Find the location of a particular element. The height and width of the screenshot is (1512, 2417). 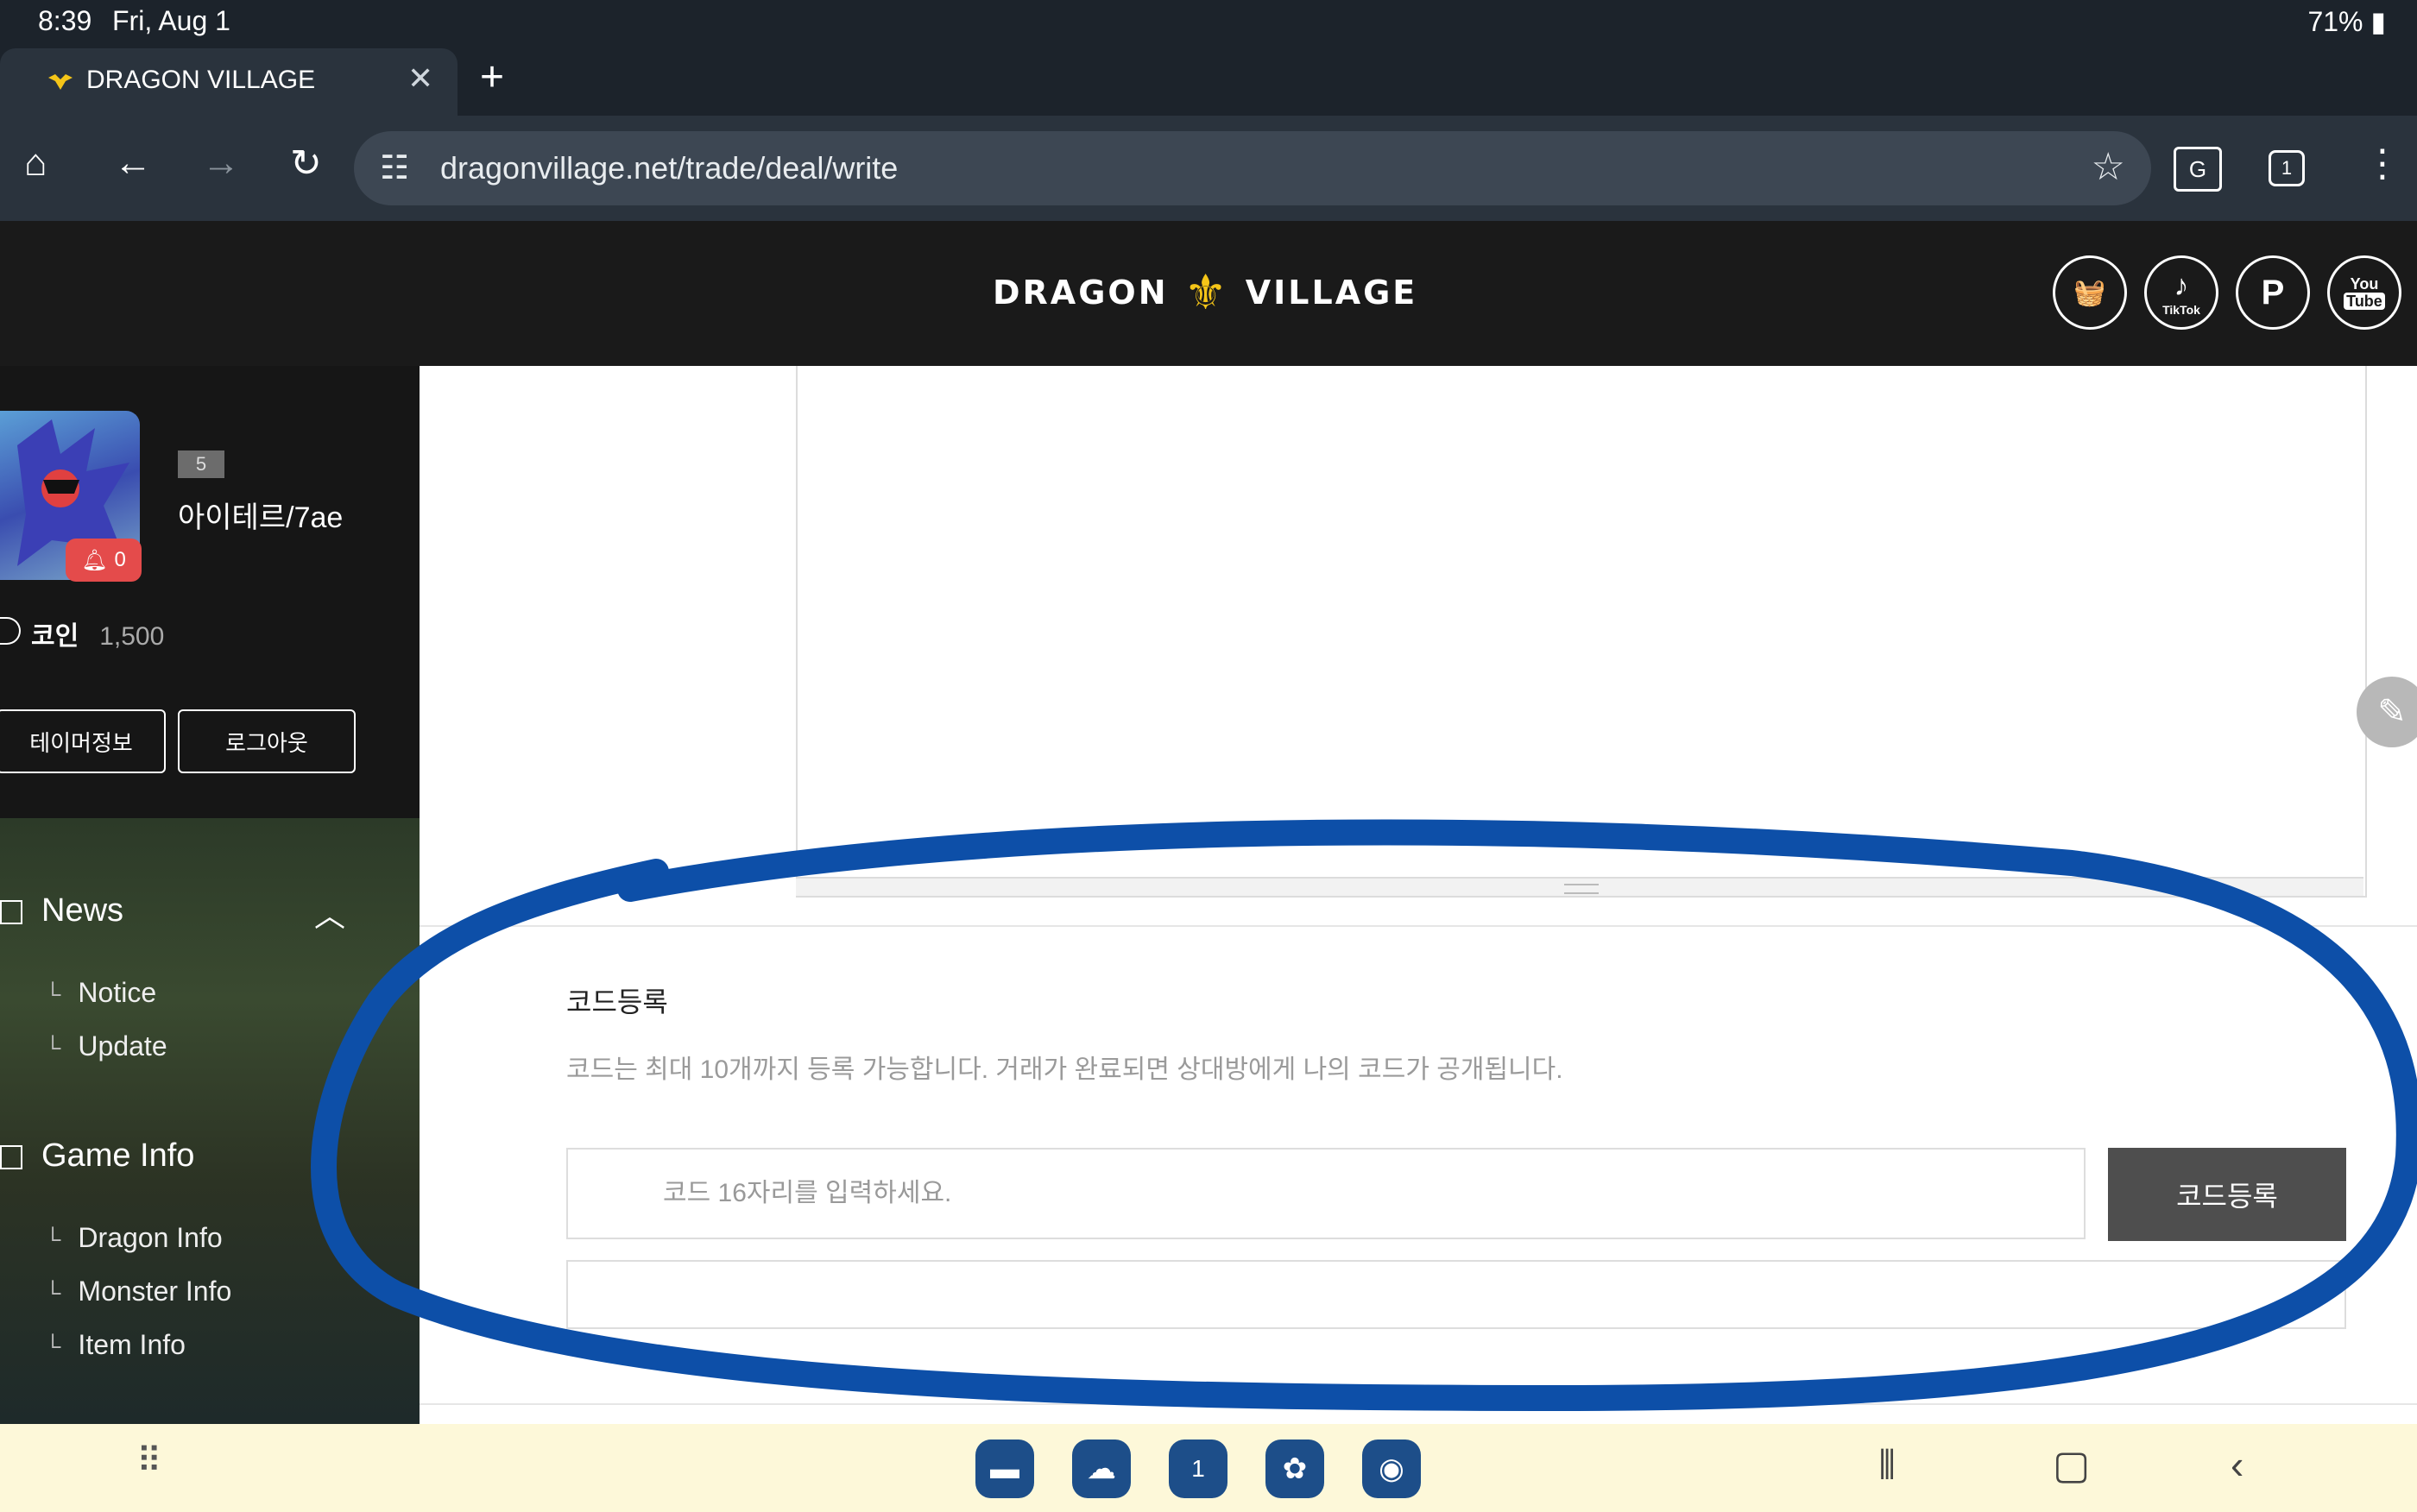

browser-tab: DRAGON VILLAGE ✕ is located at coordinates (229, 82).